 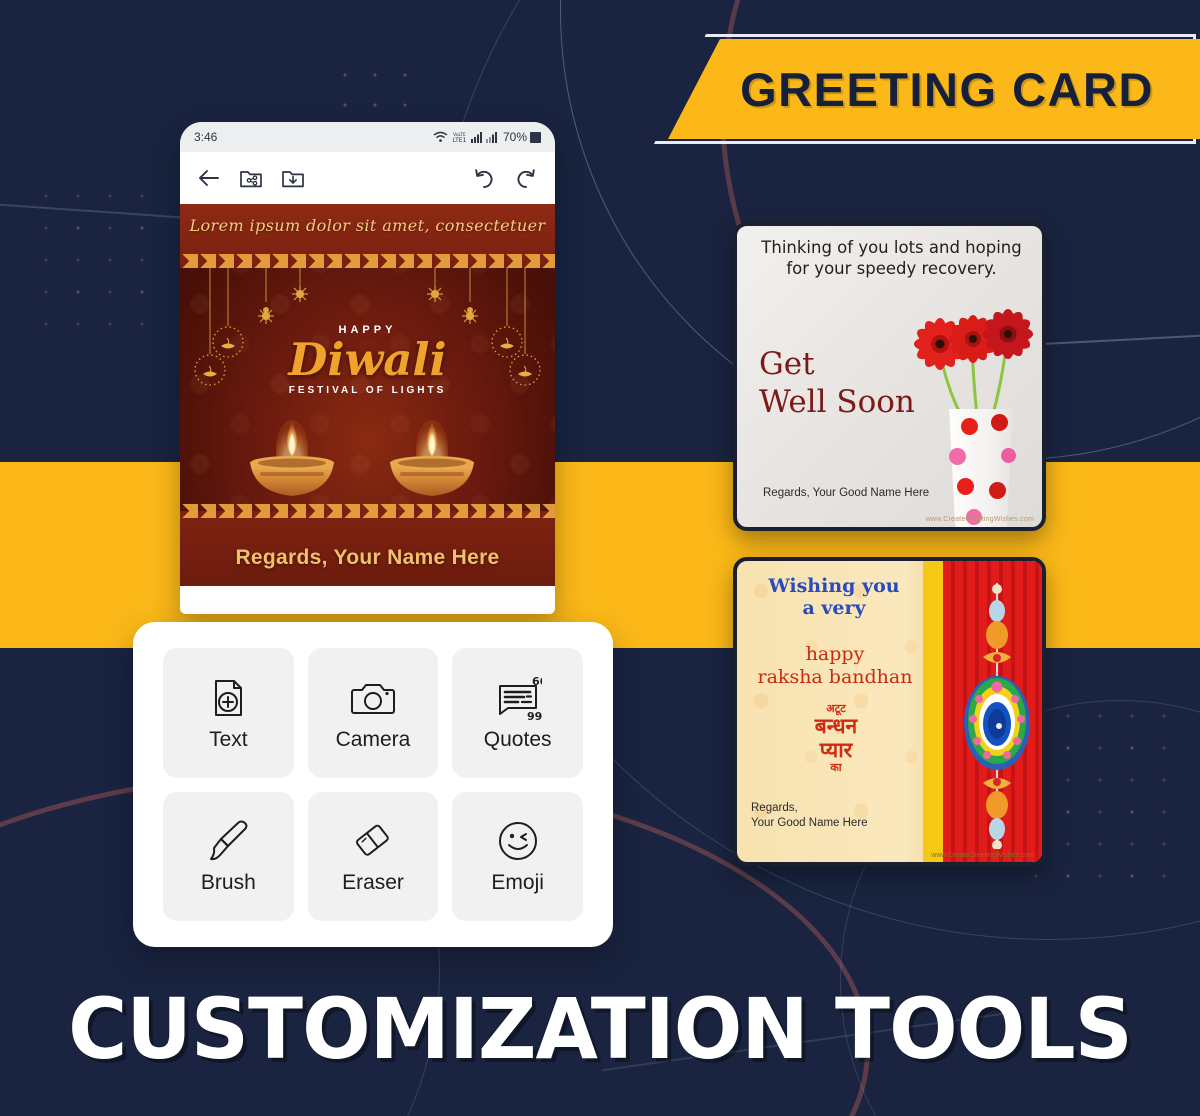 I want to click on header-banner: GREETING CARD, so click(x=918, y=89).